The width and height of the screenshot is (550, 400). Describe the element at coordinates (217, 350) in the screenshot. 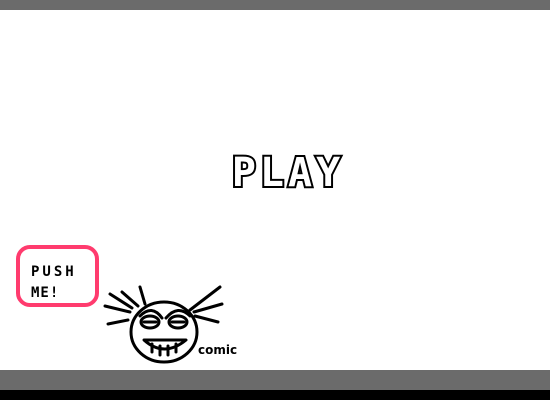

I see `mascot-caption: comic` at that location.